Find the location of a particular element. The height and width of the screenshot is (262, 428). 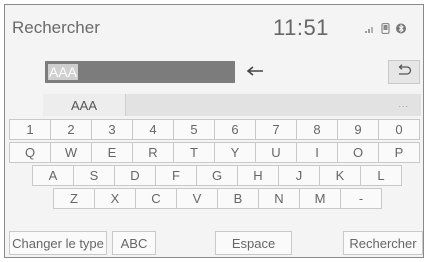

key-r: R is located at coordinates (153, 152).